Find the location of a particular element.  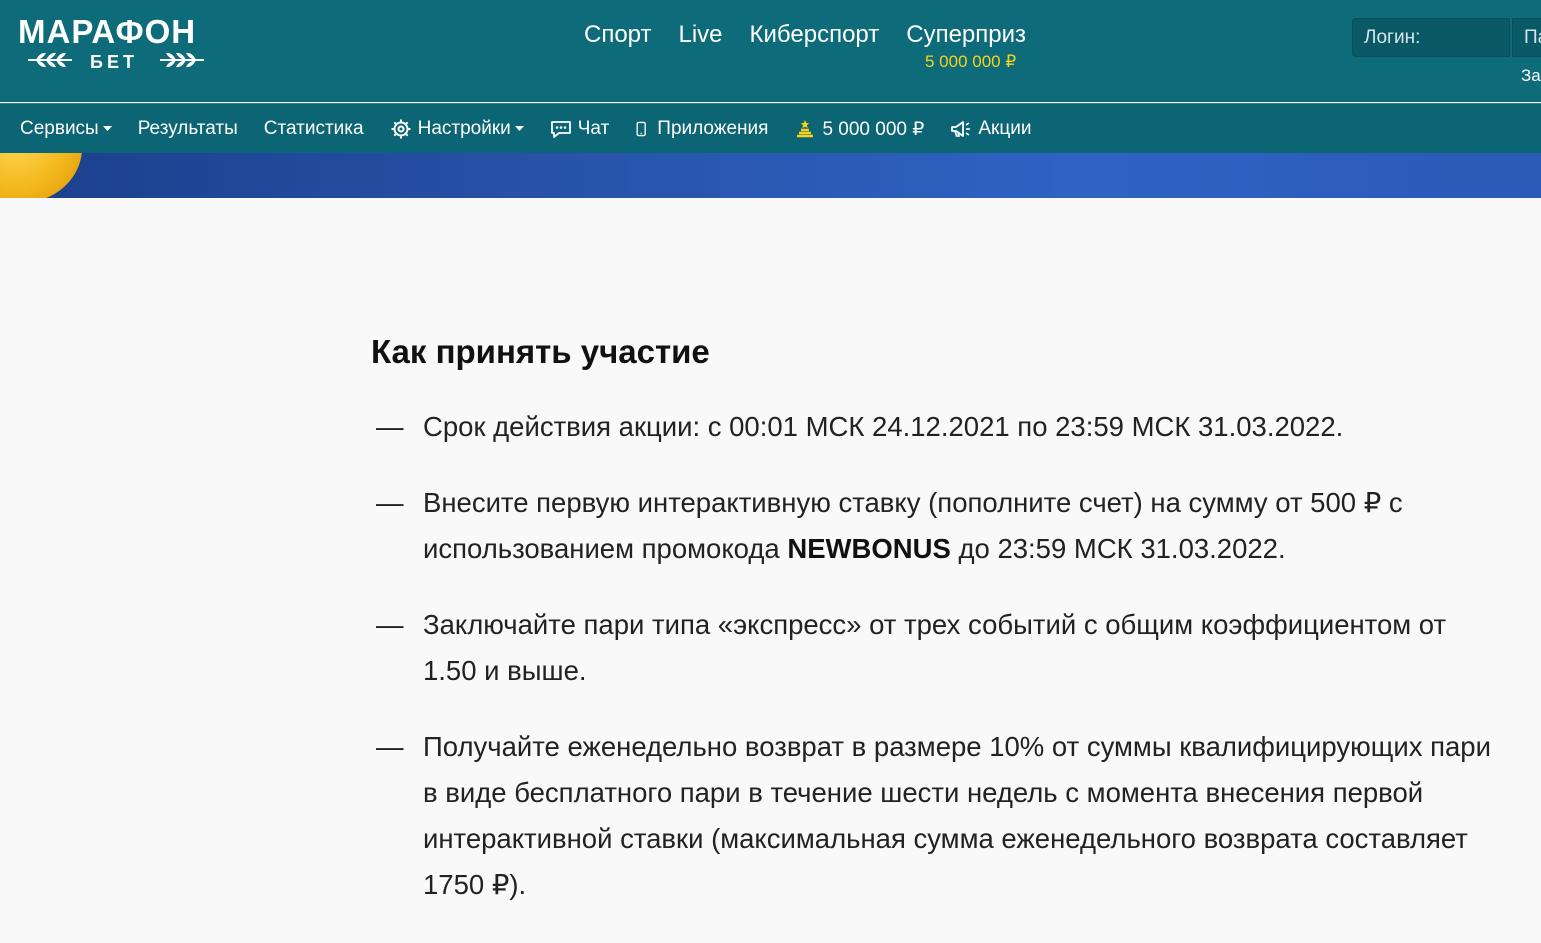

nav-live: Live is located at coordinates (701, 35).